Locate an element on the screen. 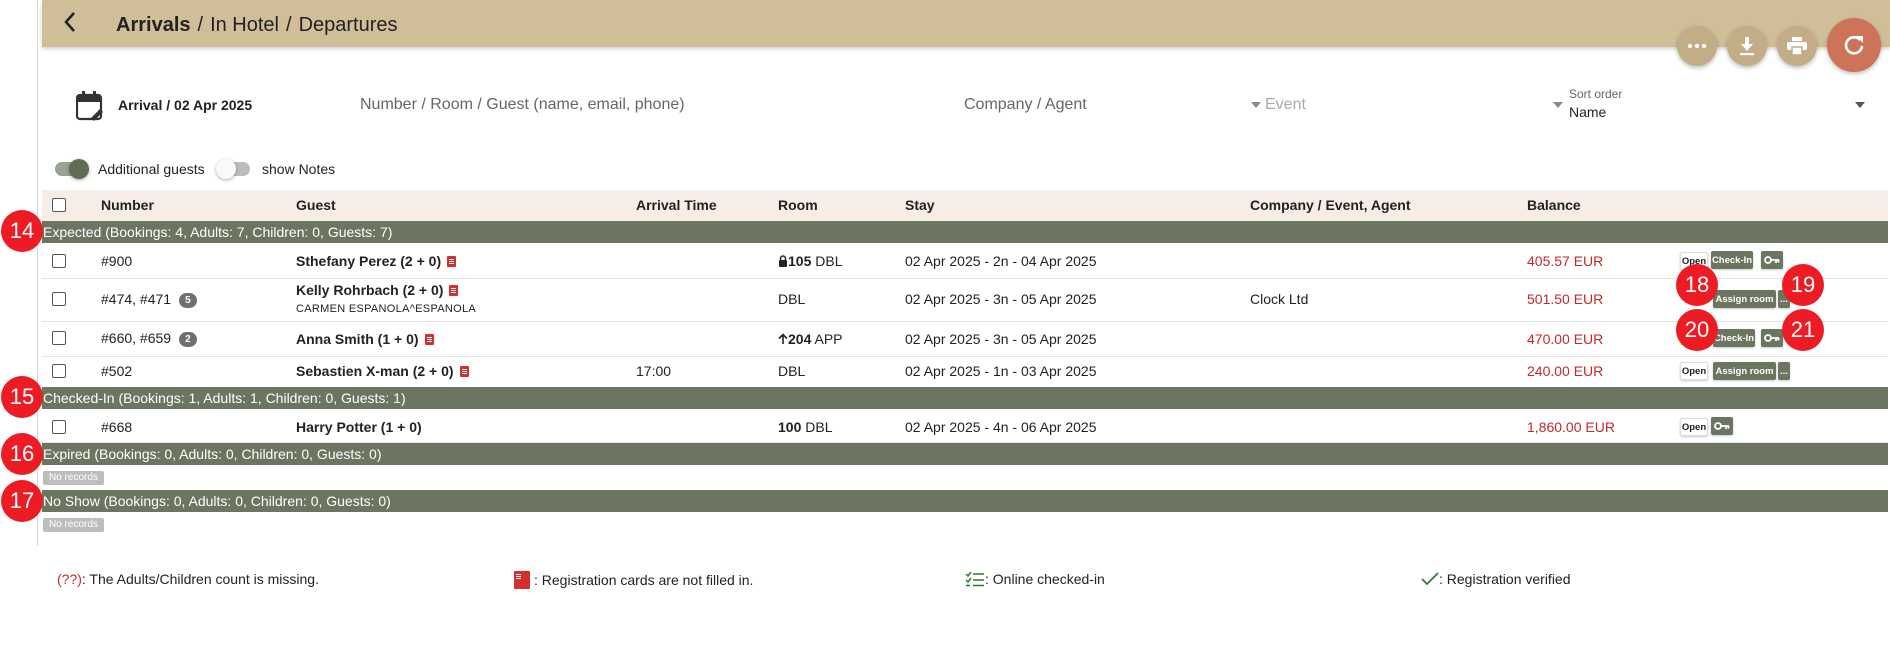 The width and height of the screenshot is (1890, 654). arrival-date: Arrival / 02 Apr 2025 is located at coordinates (185, 105).